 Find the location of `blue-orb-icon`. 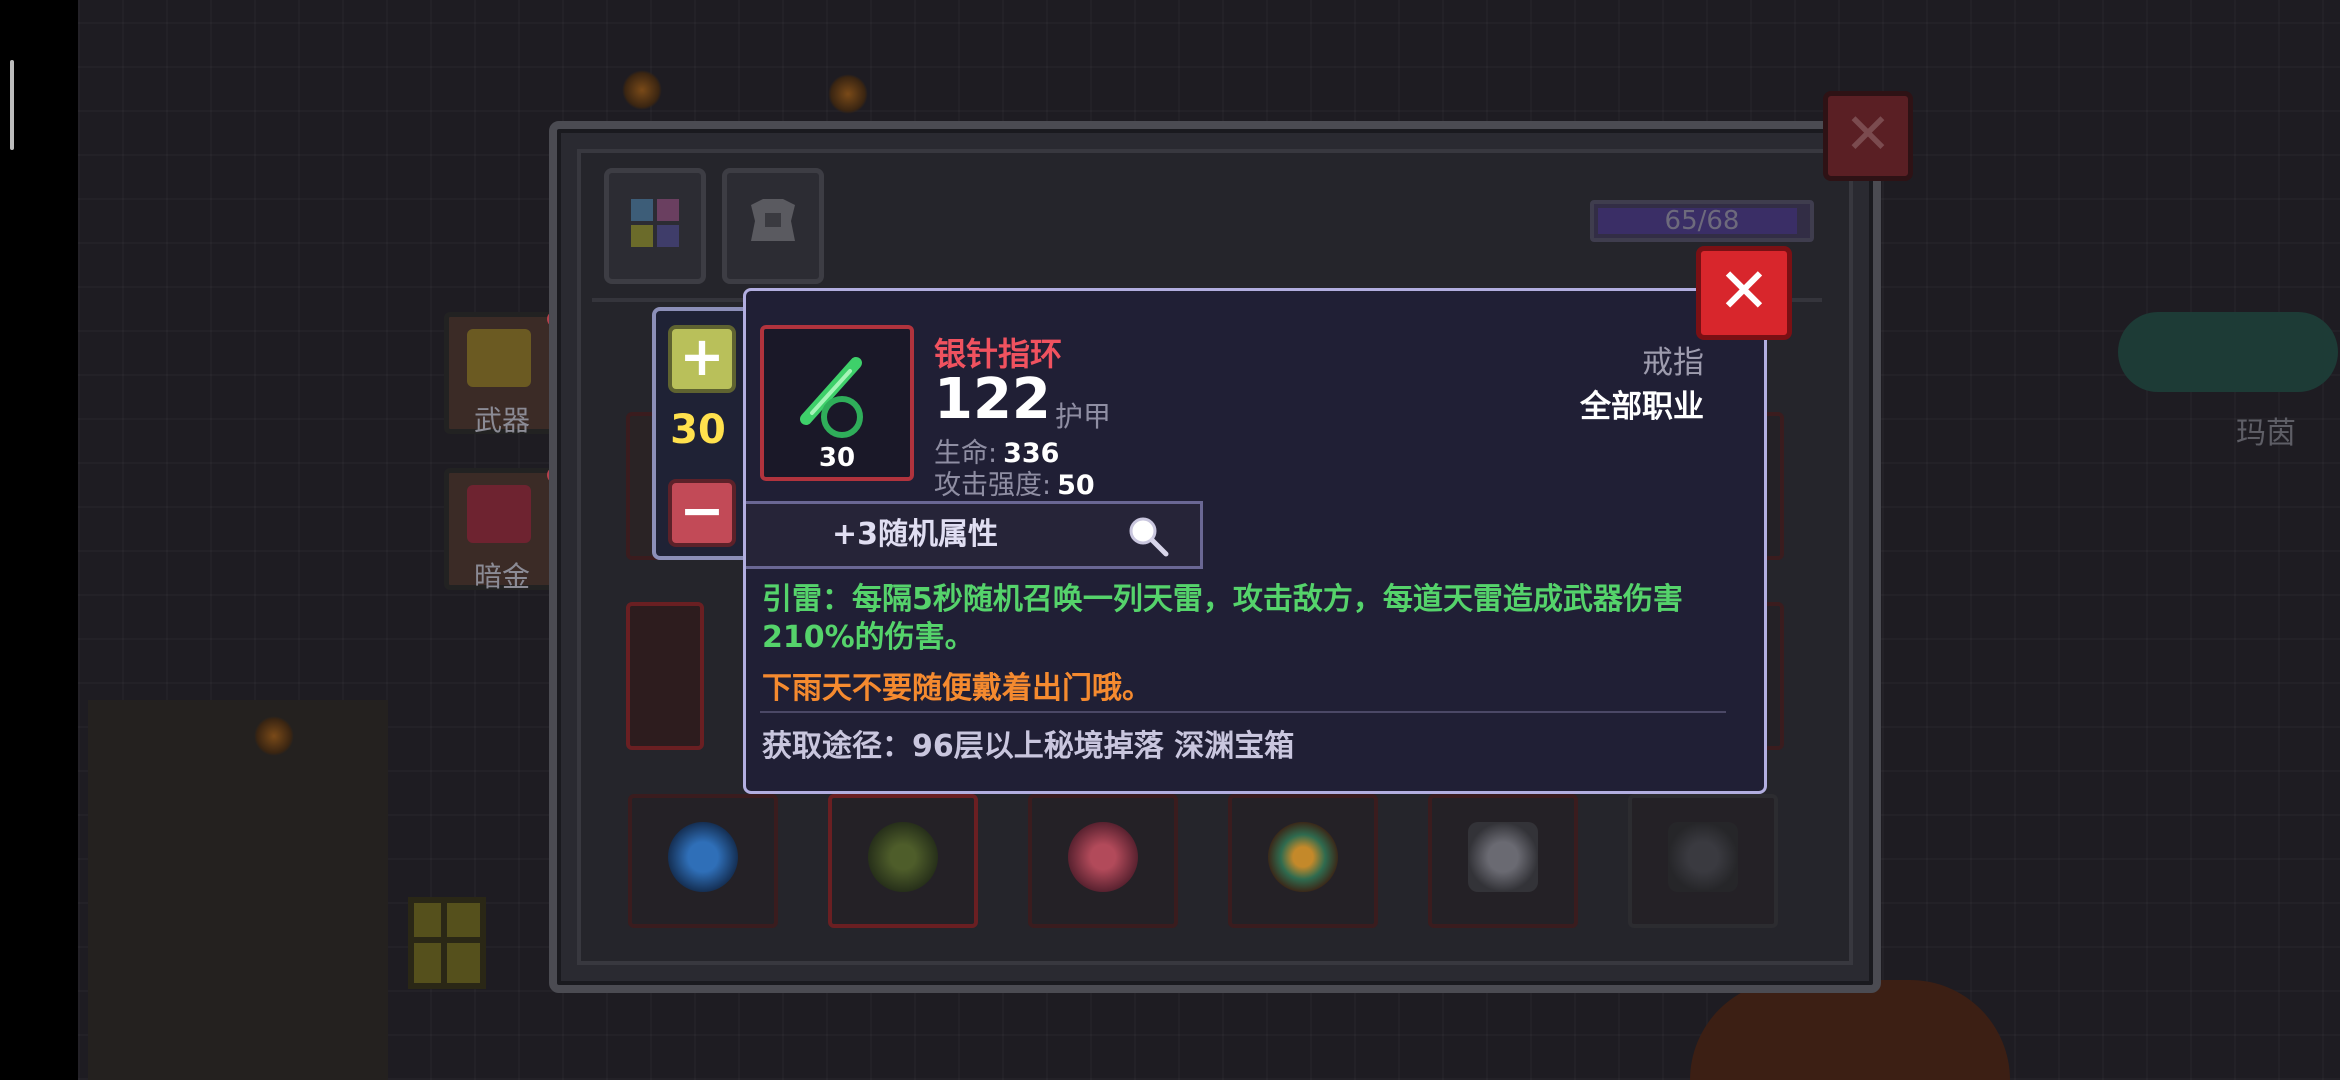

blue-orb-icon is located at coordinates (703, 857).